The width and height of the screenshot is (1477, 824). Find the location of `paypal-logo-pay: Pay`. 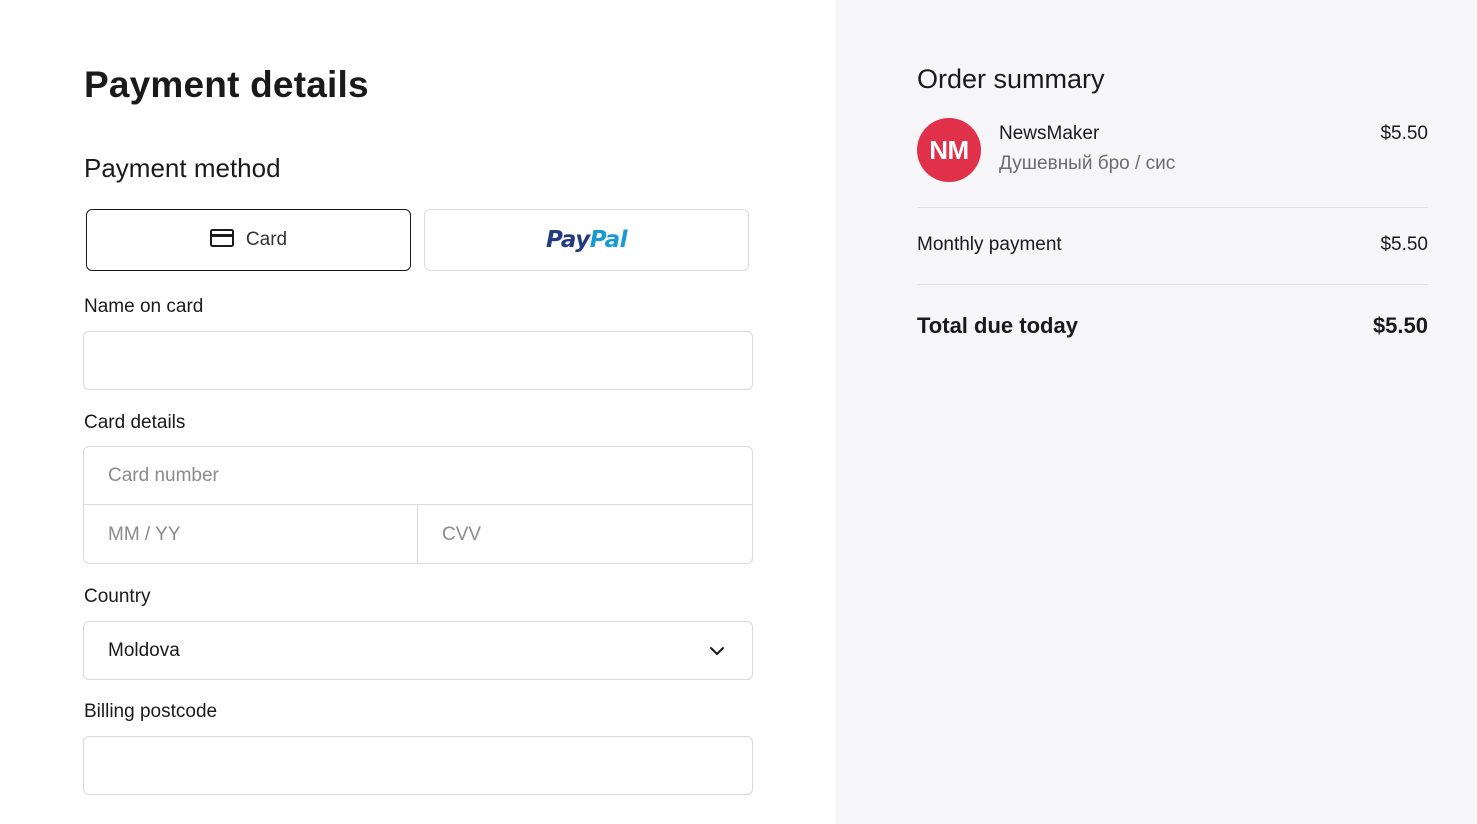

paypal-logo-pay: Pay is located at coordinates (568, 240).